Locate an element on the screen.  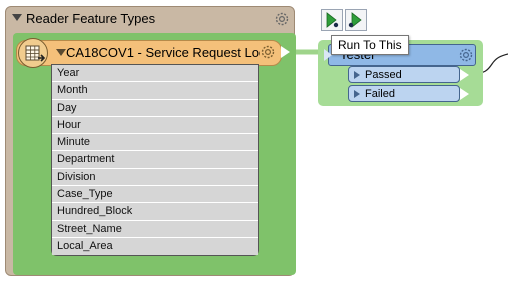
attribute-row: Case_Type is located at coordinates (155, 195).